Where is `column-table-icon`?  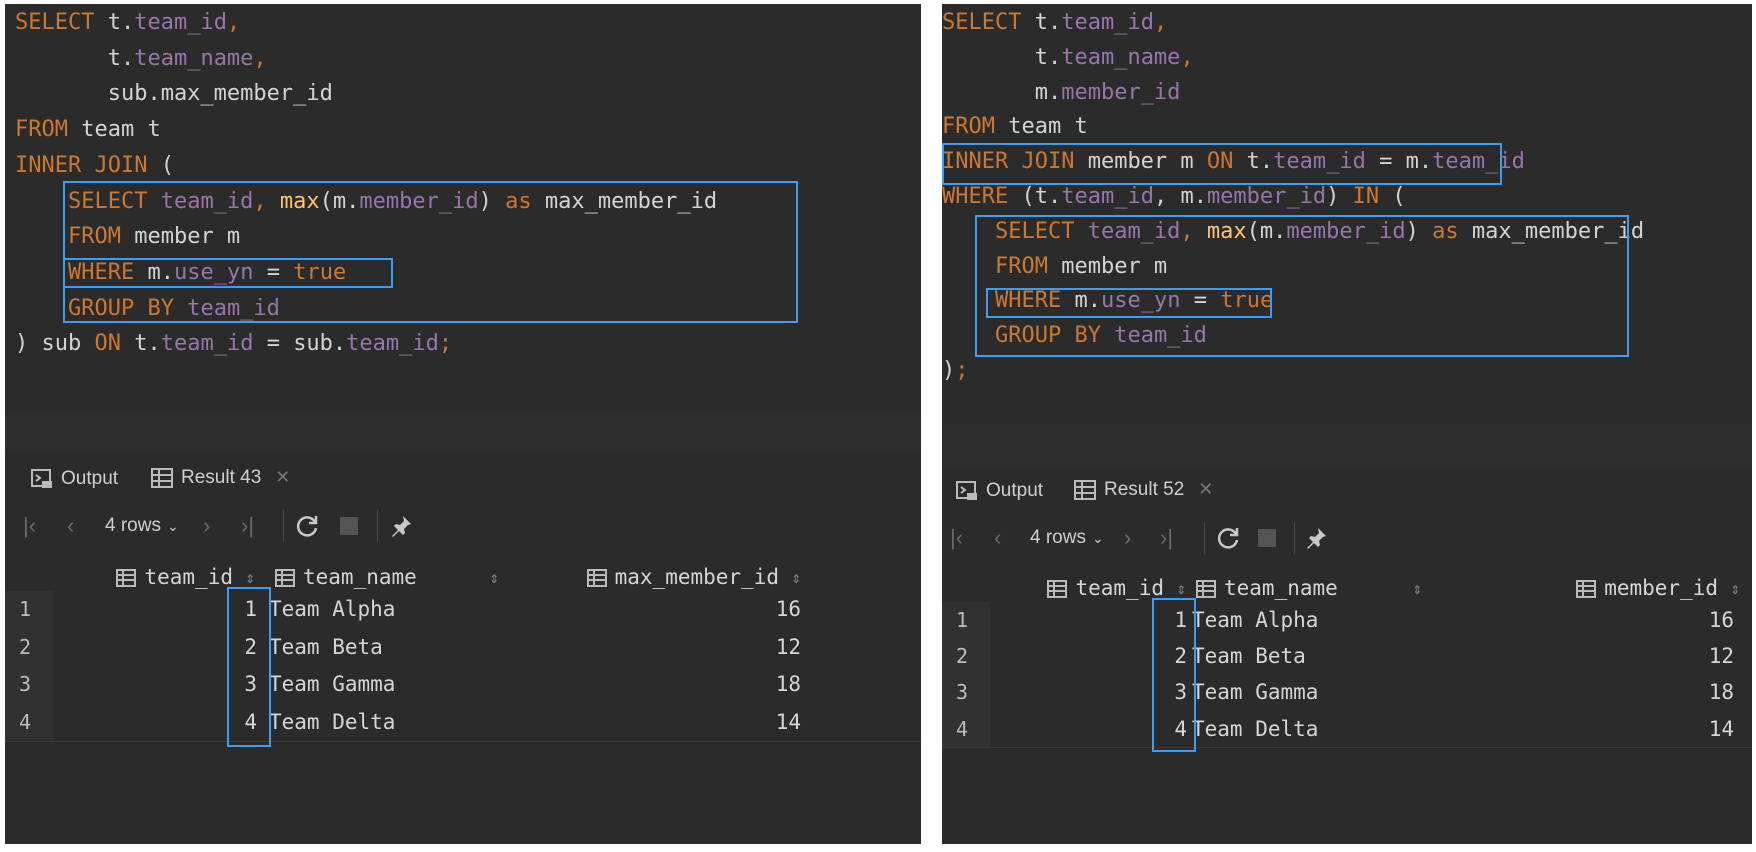 column-table-icon is located at coordinates (1057, 588).